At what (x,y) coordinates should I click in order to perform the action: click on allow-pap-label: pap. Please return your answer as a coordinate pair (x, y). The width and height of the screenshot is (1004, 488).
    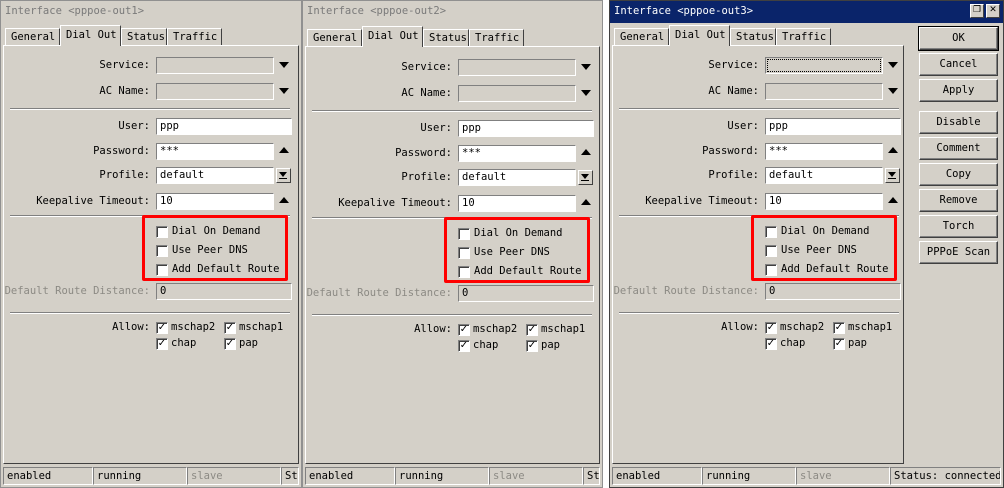
    Looking at the image, I should click on (248, 343).